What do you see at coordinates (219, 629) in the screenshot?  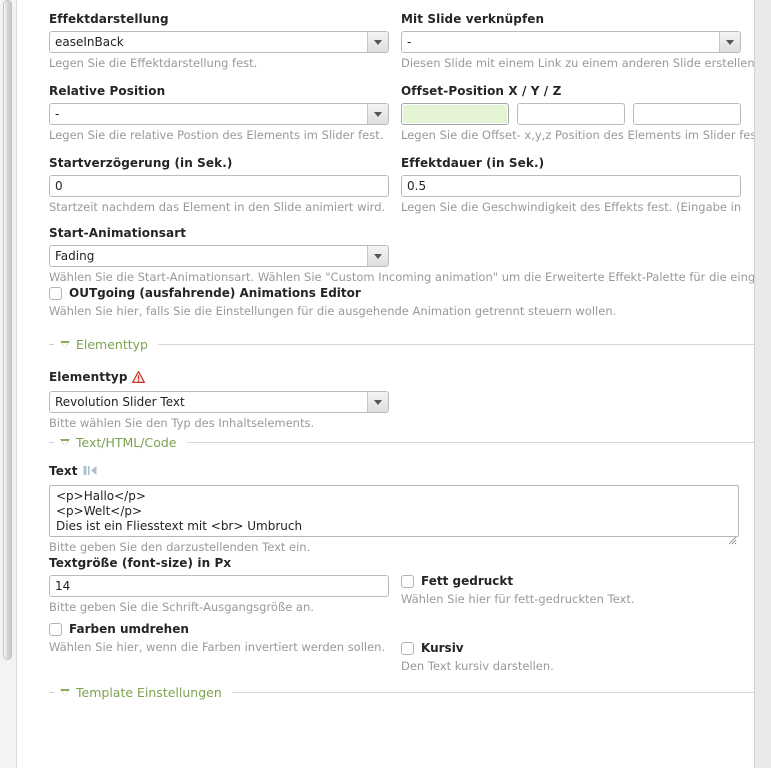 I see `invert-colors-checkbox-row: Farben umdrehen` at bounding box center [219, 629].